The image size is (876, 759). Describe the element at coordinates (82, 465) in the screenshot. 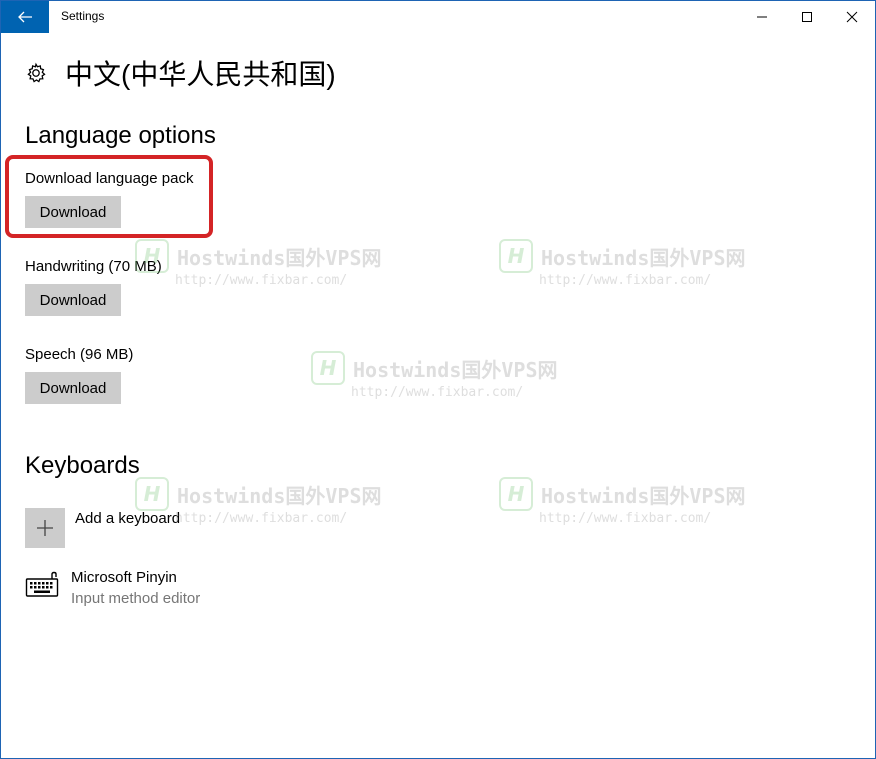

I see `keyboards-heading: Keyboards` at that location.